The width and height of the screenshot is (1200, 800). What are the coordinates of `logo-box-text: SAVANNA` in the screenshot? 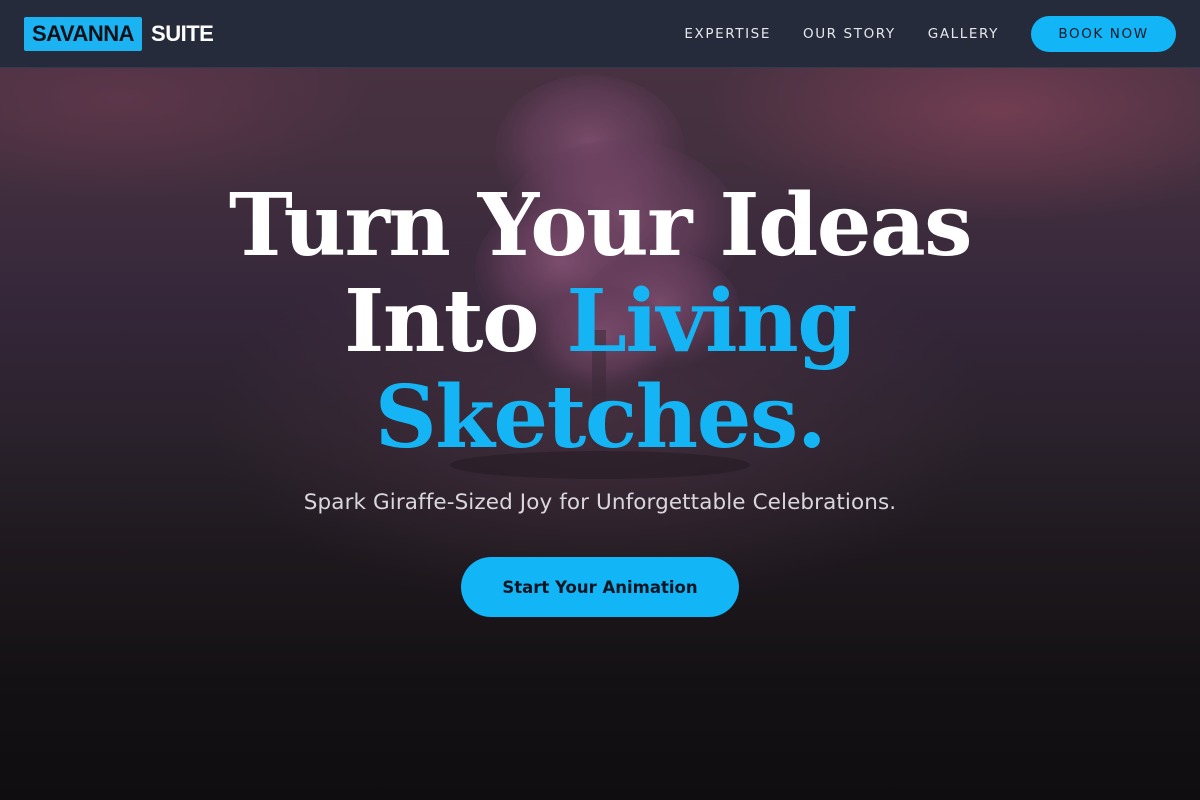 It's located at (83, 33).